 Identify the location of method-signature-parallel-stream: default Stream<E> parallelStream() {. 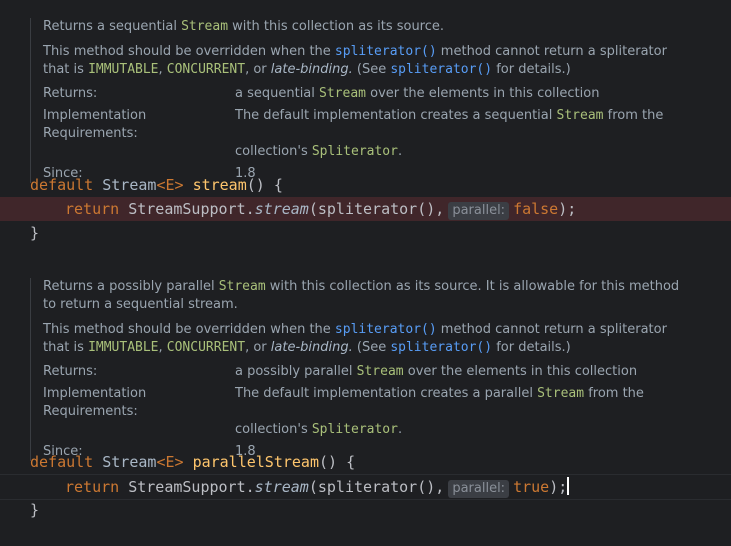
(365, 462).